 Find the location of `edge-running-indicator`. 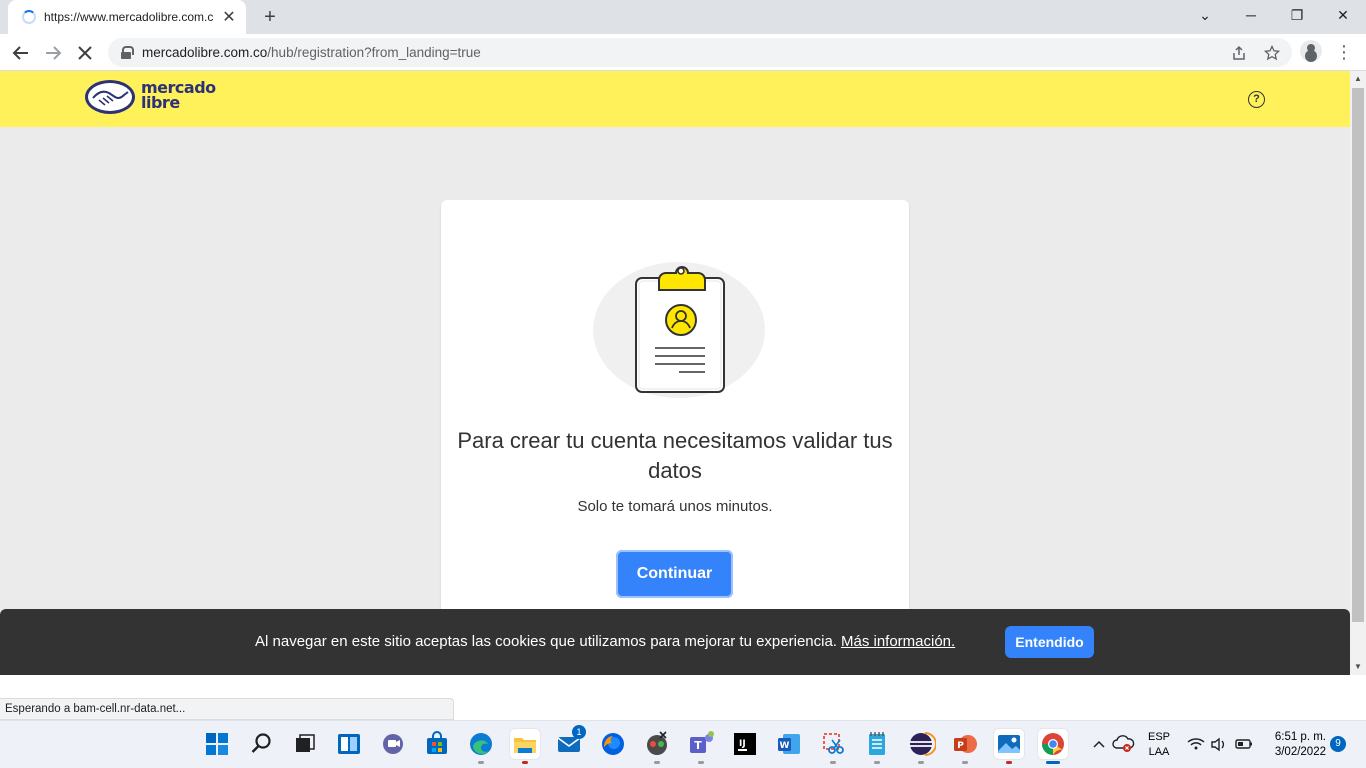

edge-running-indicator is located at coordinates (481, 762).